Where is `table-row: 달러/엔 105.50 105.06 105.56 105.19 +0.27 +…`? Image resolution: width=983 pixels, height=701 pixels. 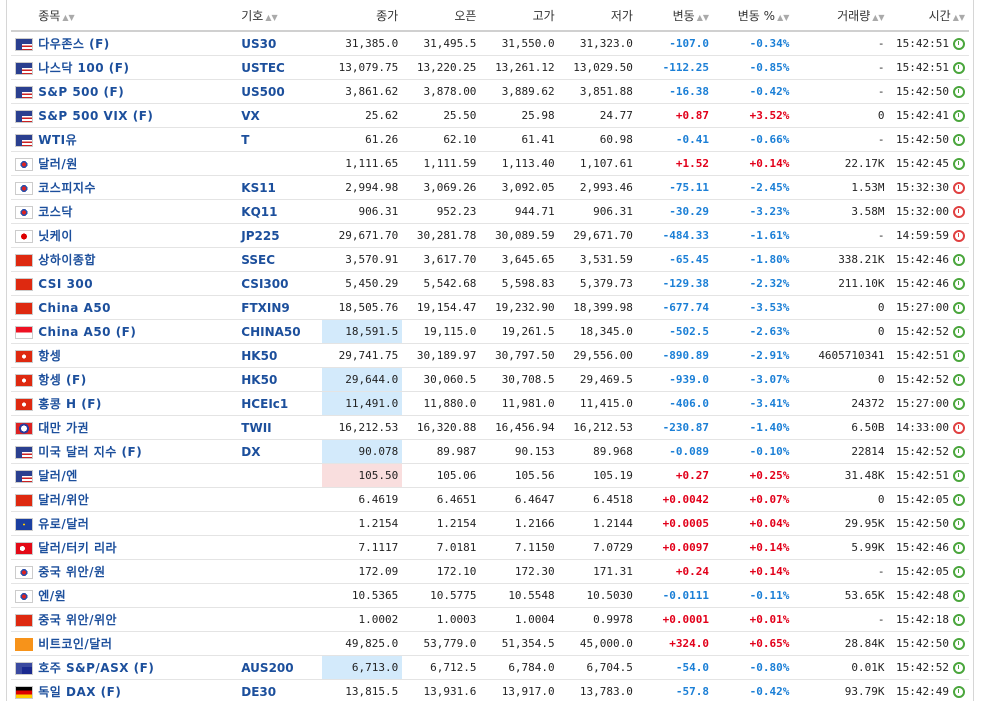 table-row: 달러/엔 105.50 105.06 105.56 105.19 +0.27 +… is located at coordinates (490, 475).